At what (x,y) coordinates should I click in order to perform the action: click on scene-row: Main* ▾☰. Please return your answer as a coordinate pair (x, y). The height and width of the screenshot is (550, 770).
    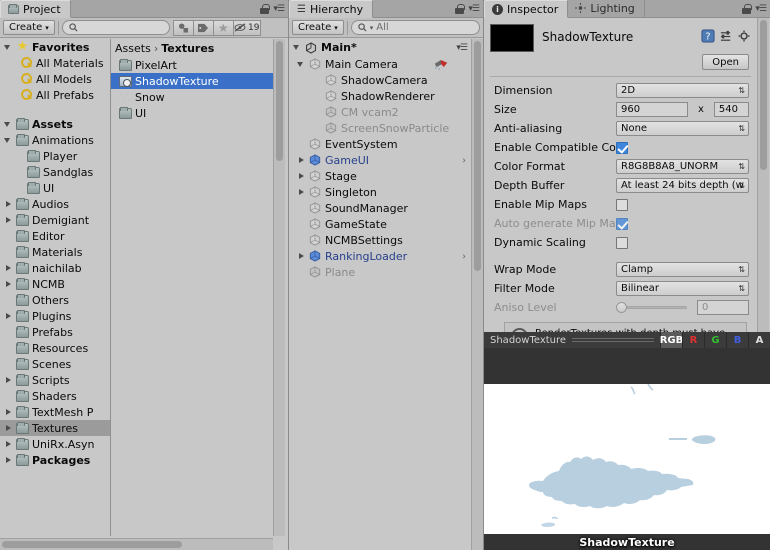
    Looking at the image, I should click on (380, 47).